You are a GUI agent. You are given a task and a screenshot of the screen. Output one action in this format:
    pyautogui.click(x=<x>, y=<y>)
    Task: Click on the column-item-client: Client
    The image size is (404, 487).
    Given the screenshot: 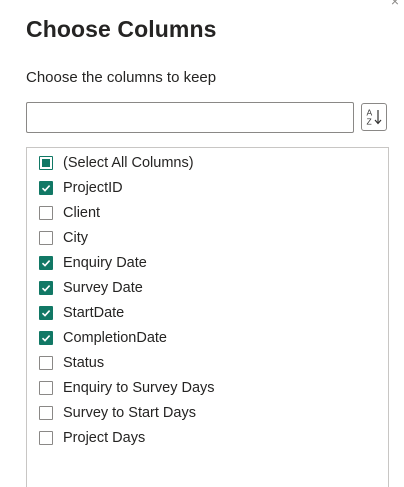 What is the action you would take?
    pyautogui.click(x=69, y=213)
    